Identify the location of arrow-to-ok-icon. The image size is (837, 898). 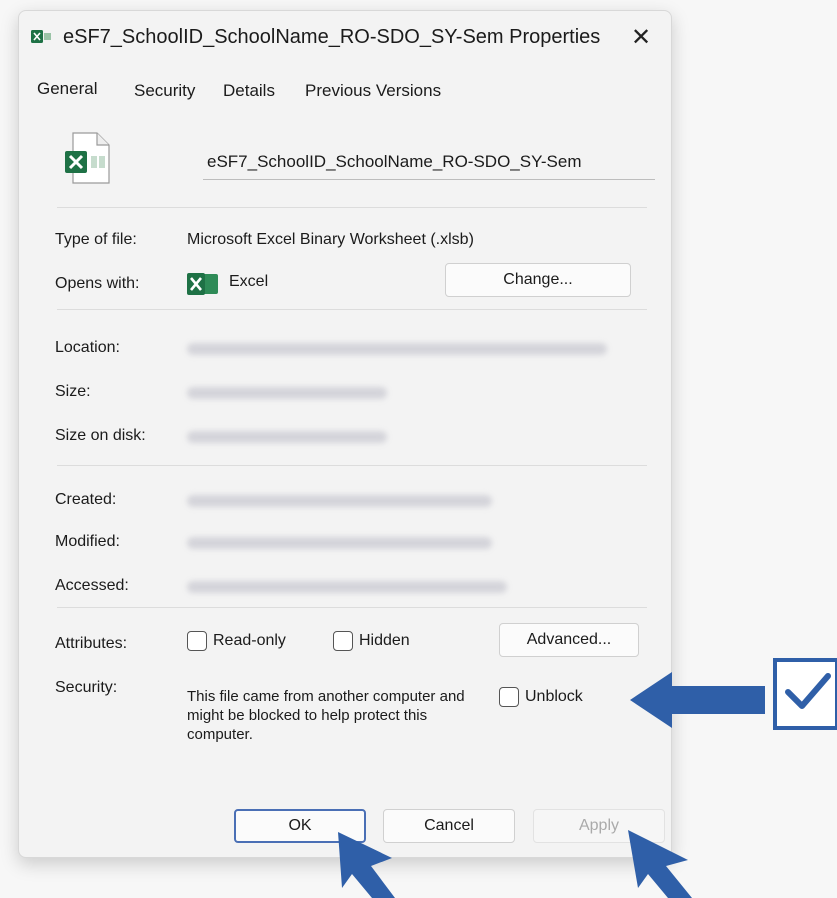
(366, 865).